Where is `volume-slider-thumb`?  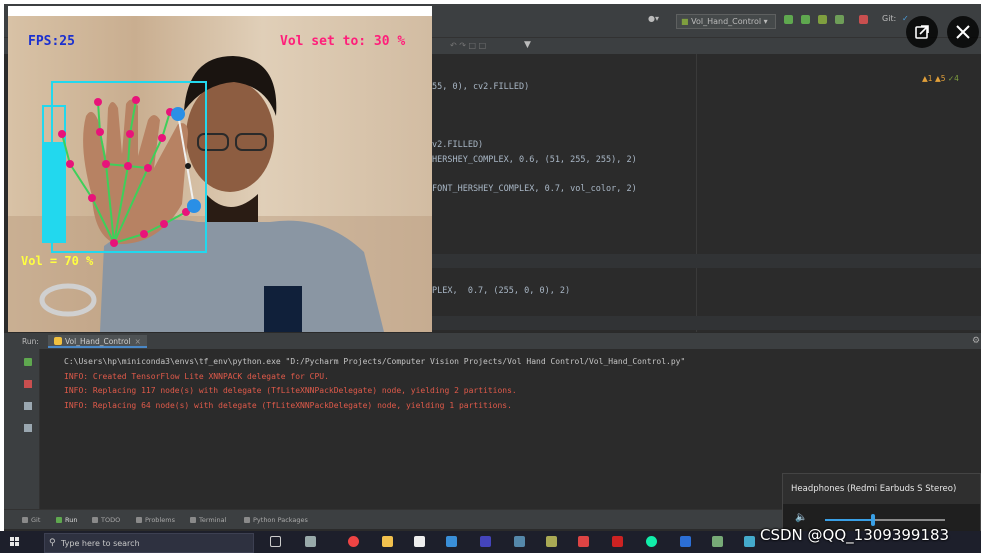 volume-slider-thumb is located at coordinates (873, 520).